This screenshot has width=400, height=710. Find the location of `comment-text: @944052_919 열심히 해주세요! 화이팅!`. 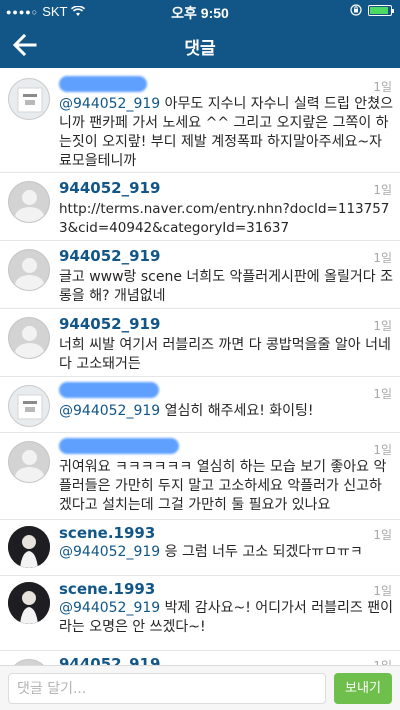

comment-text: @944052_919 열심히 해주세요! 화이팅! is located at coordinates (226, 411).